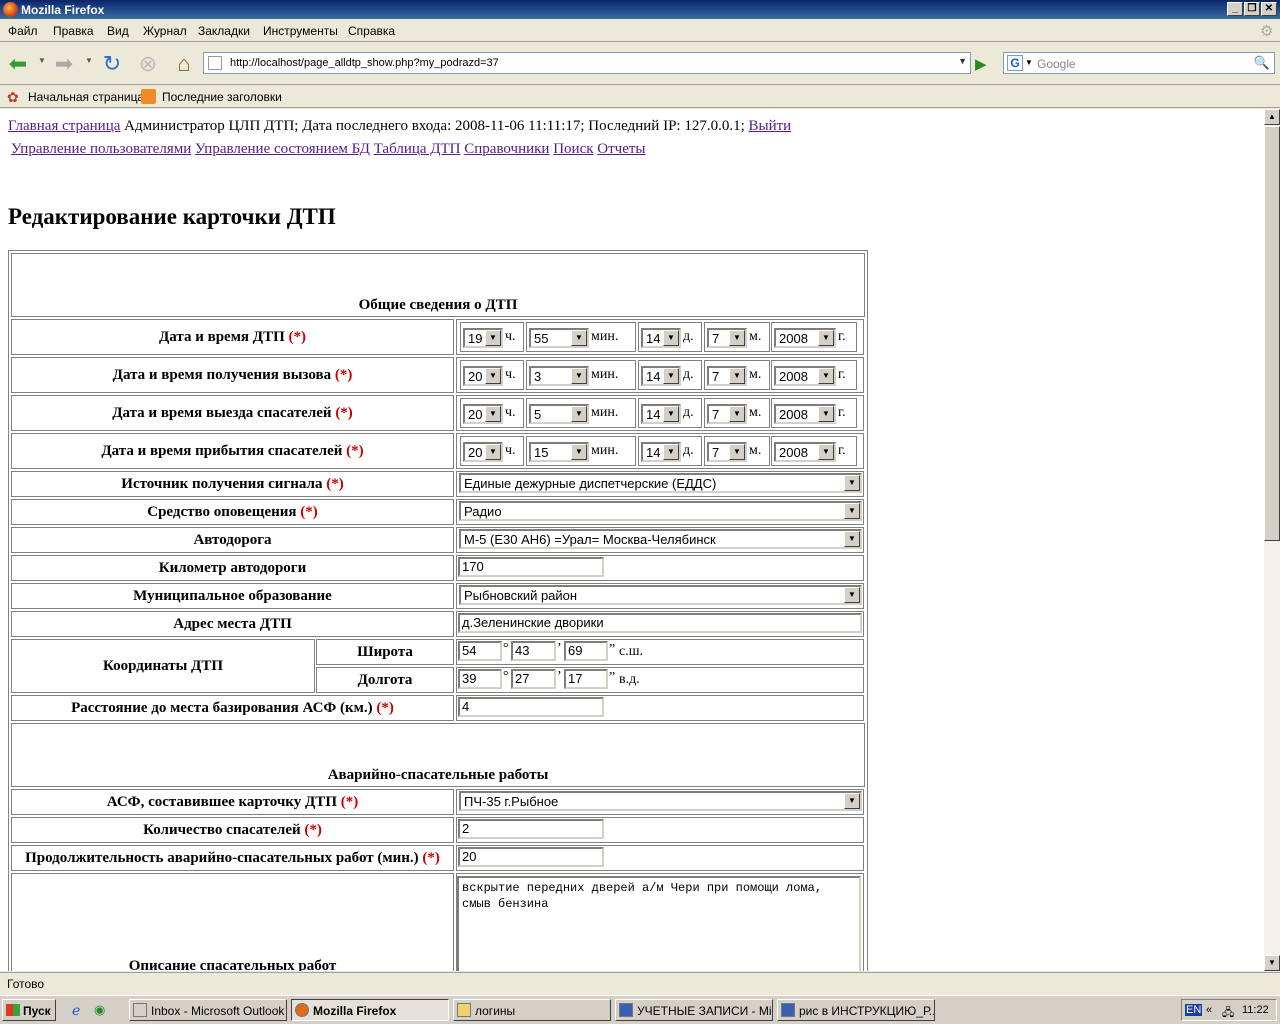 This screenshot has width=1280, height=1024. I want to click on search-input: Google, so click(1056, 64).